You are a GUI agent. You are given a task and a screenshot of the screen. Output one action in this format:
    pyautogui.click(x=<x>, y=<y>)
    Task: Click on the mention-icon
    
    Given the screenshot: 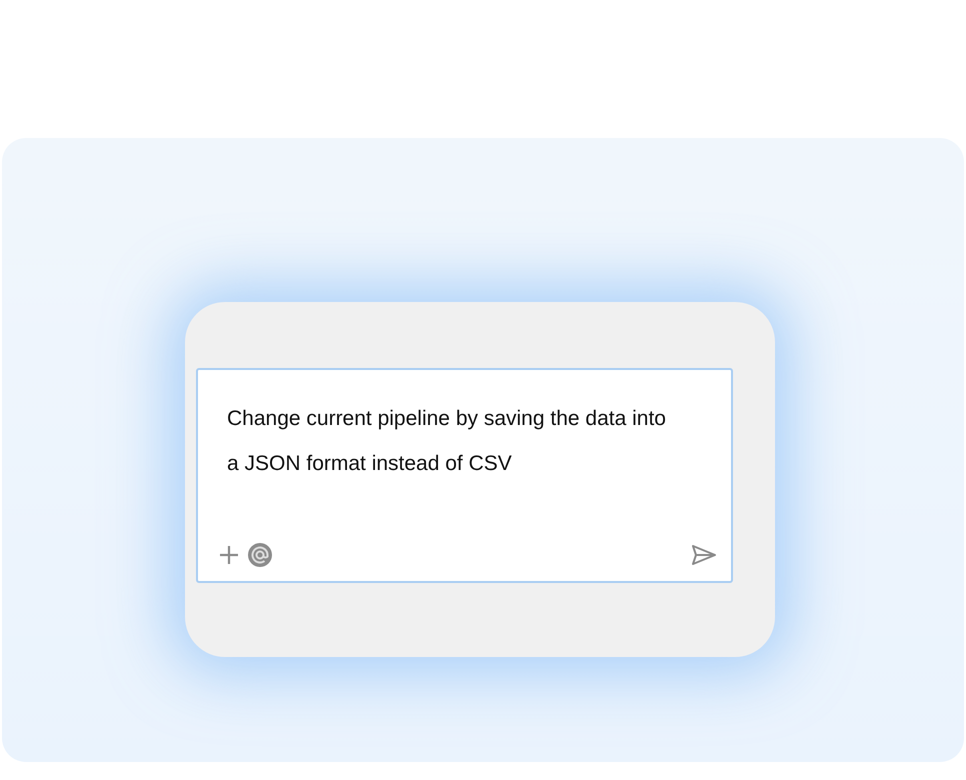 What is the action you would take?
    pyautogui.click(x=260, y=555)
    